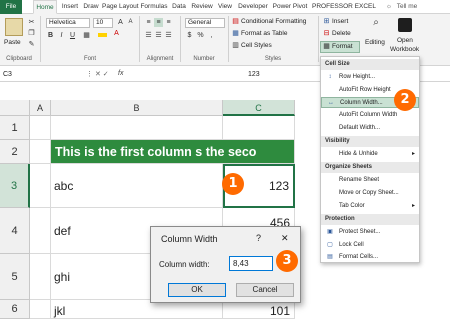 This screenshot has width=450, height=319. Describe the element at coordinates (70, 7) in the screenshot. I see `tab-insert: Insert` at that location.